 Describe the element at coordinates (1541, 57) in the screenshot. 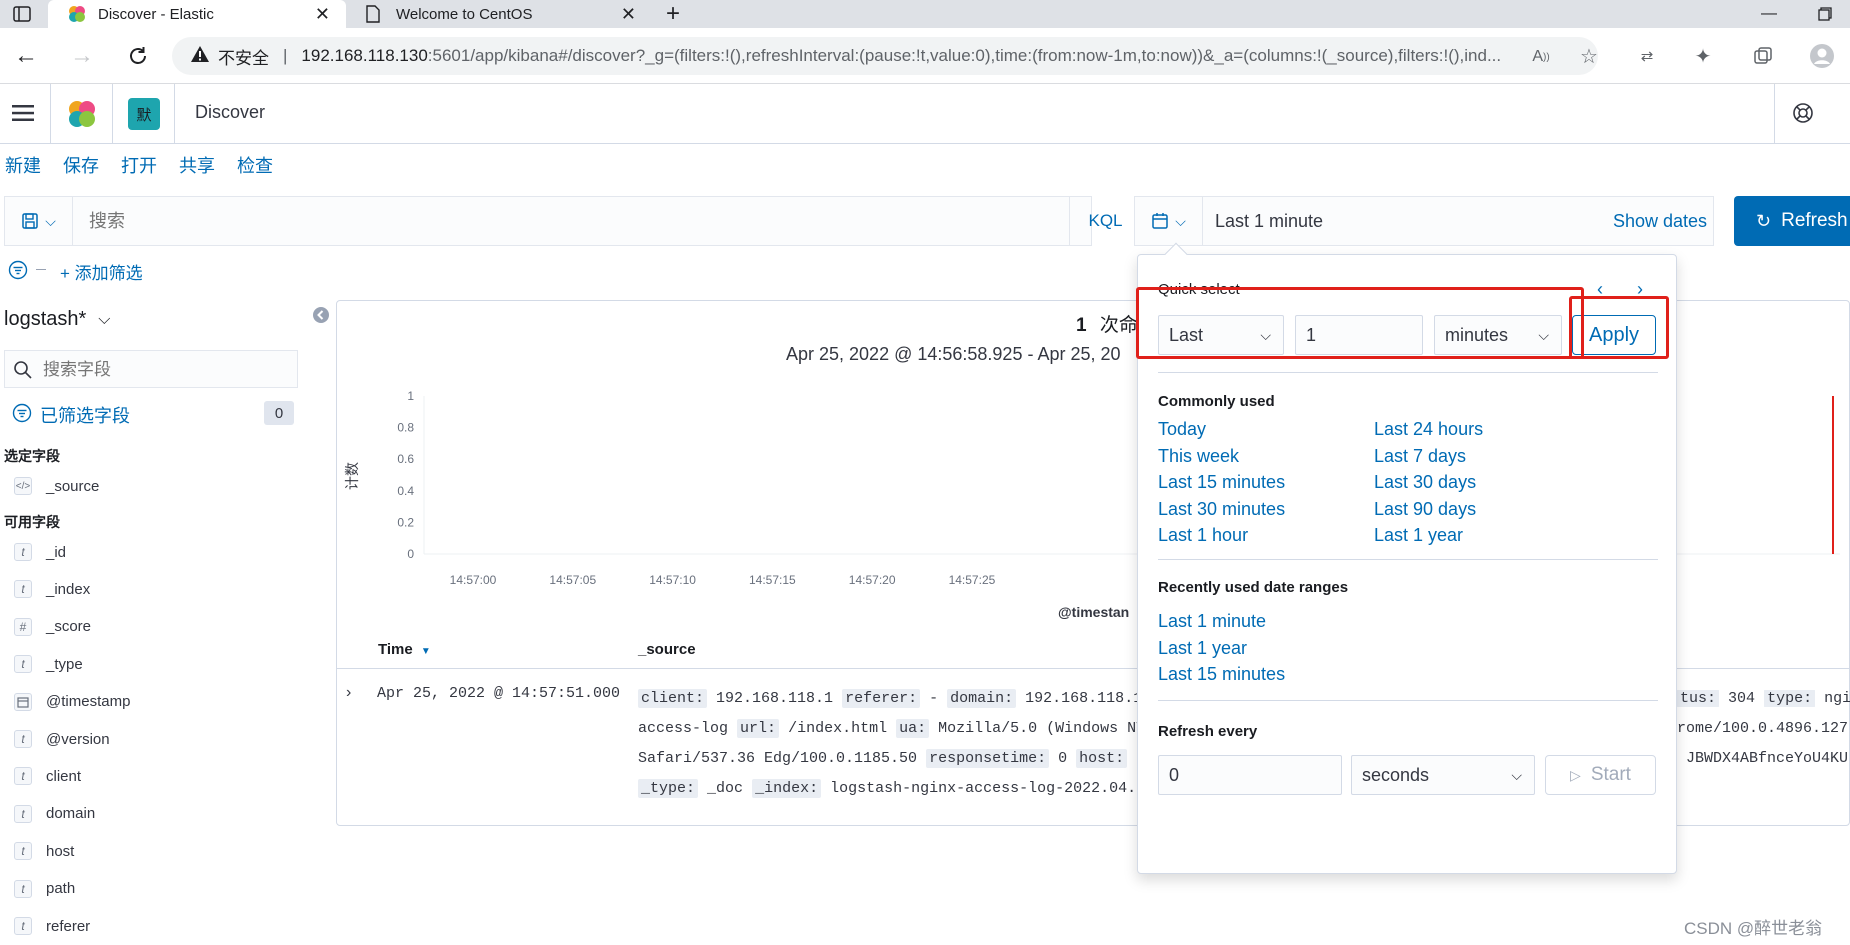

I see `read-aloud-icon: A))` at that location.